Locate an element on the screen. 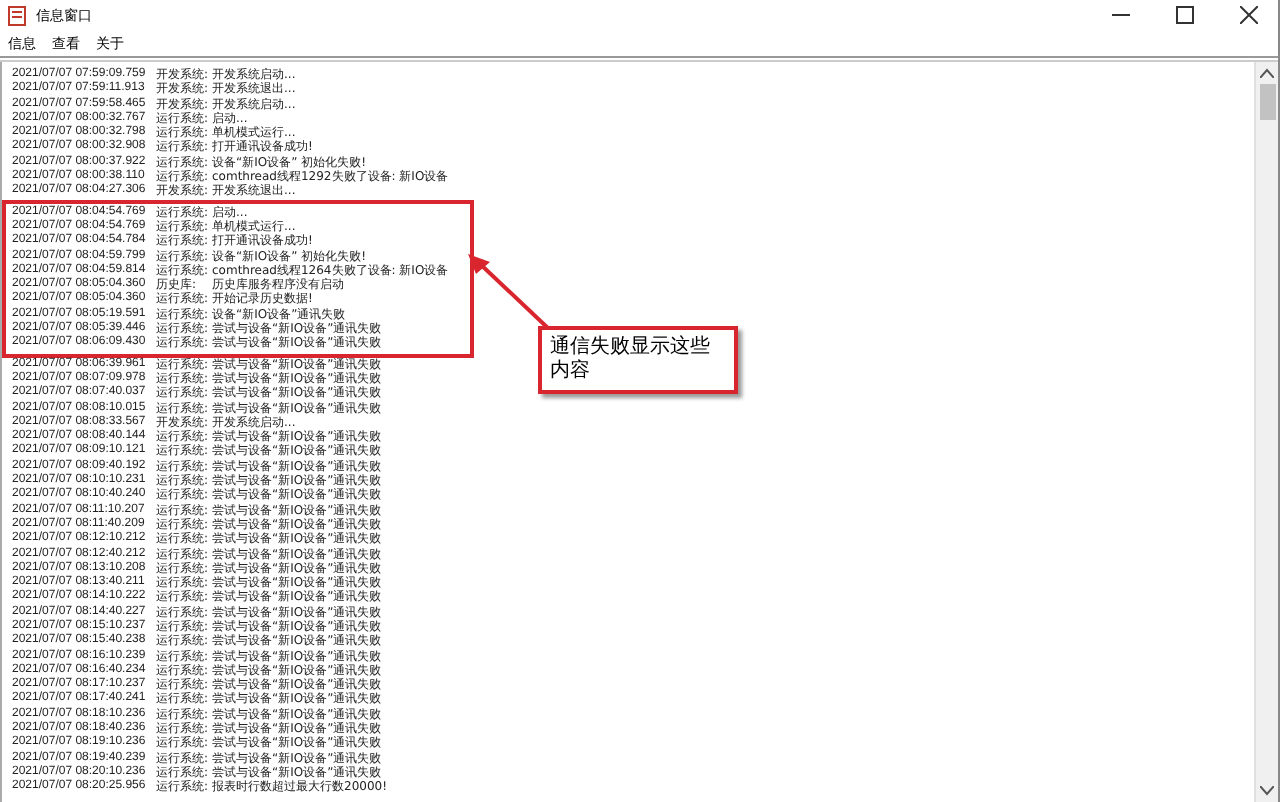  scrollbar is located at coordinates (1266, 432).